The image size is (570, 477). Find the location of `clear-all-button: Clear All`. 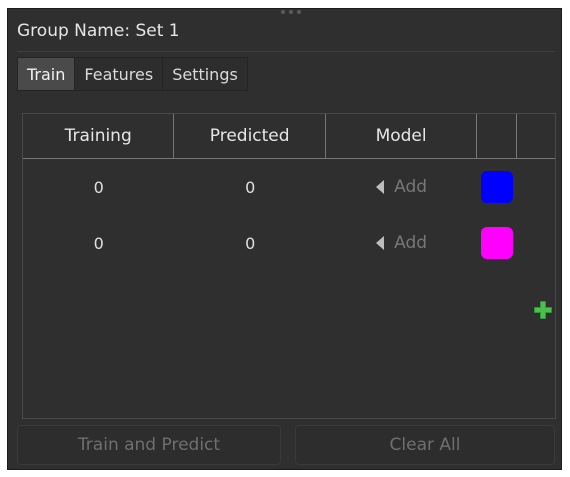

clear-all-button: Clear All is located at coordinates (425, 445).